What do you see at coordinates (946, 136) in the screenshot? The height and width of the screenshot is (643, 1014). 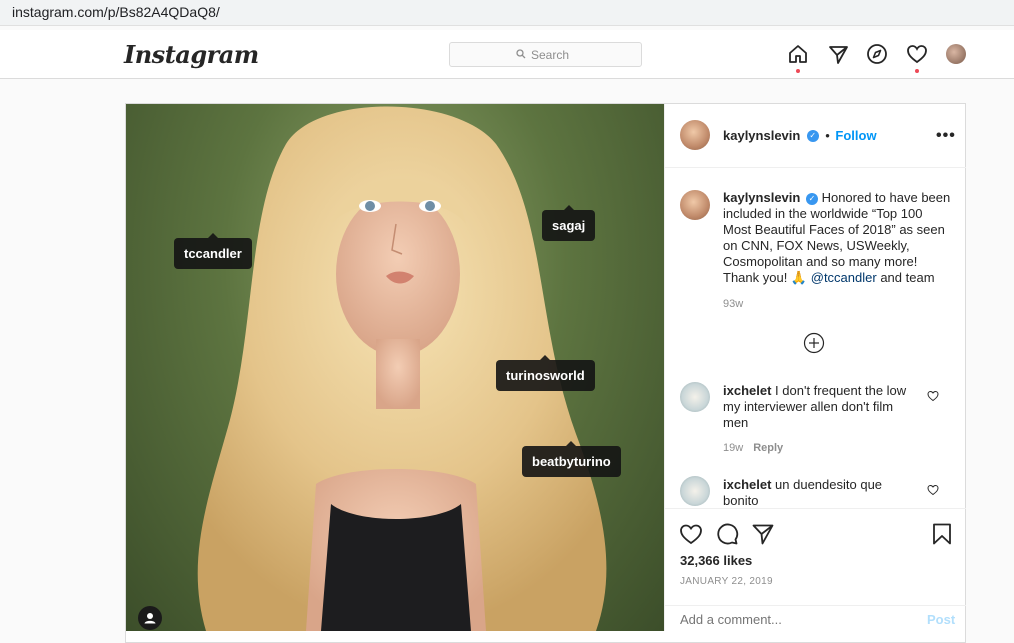 I see `more-options-icon: •••` at bounding box center [946, 136].